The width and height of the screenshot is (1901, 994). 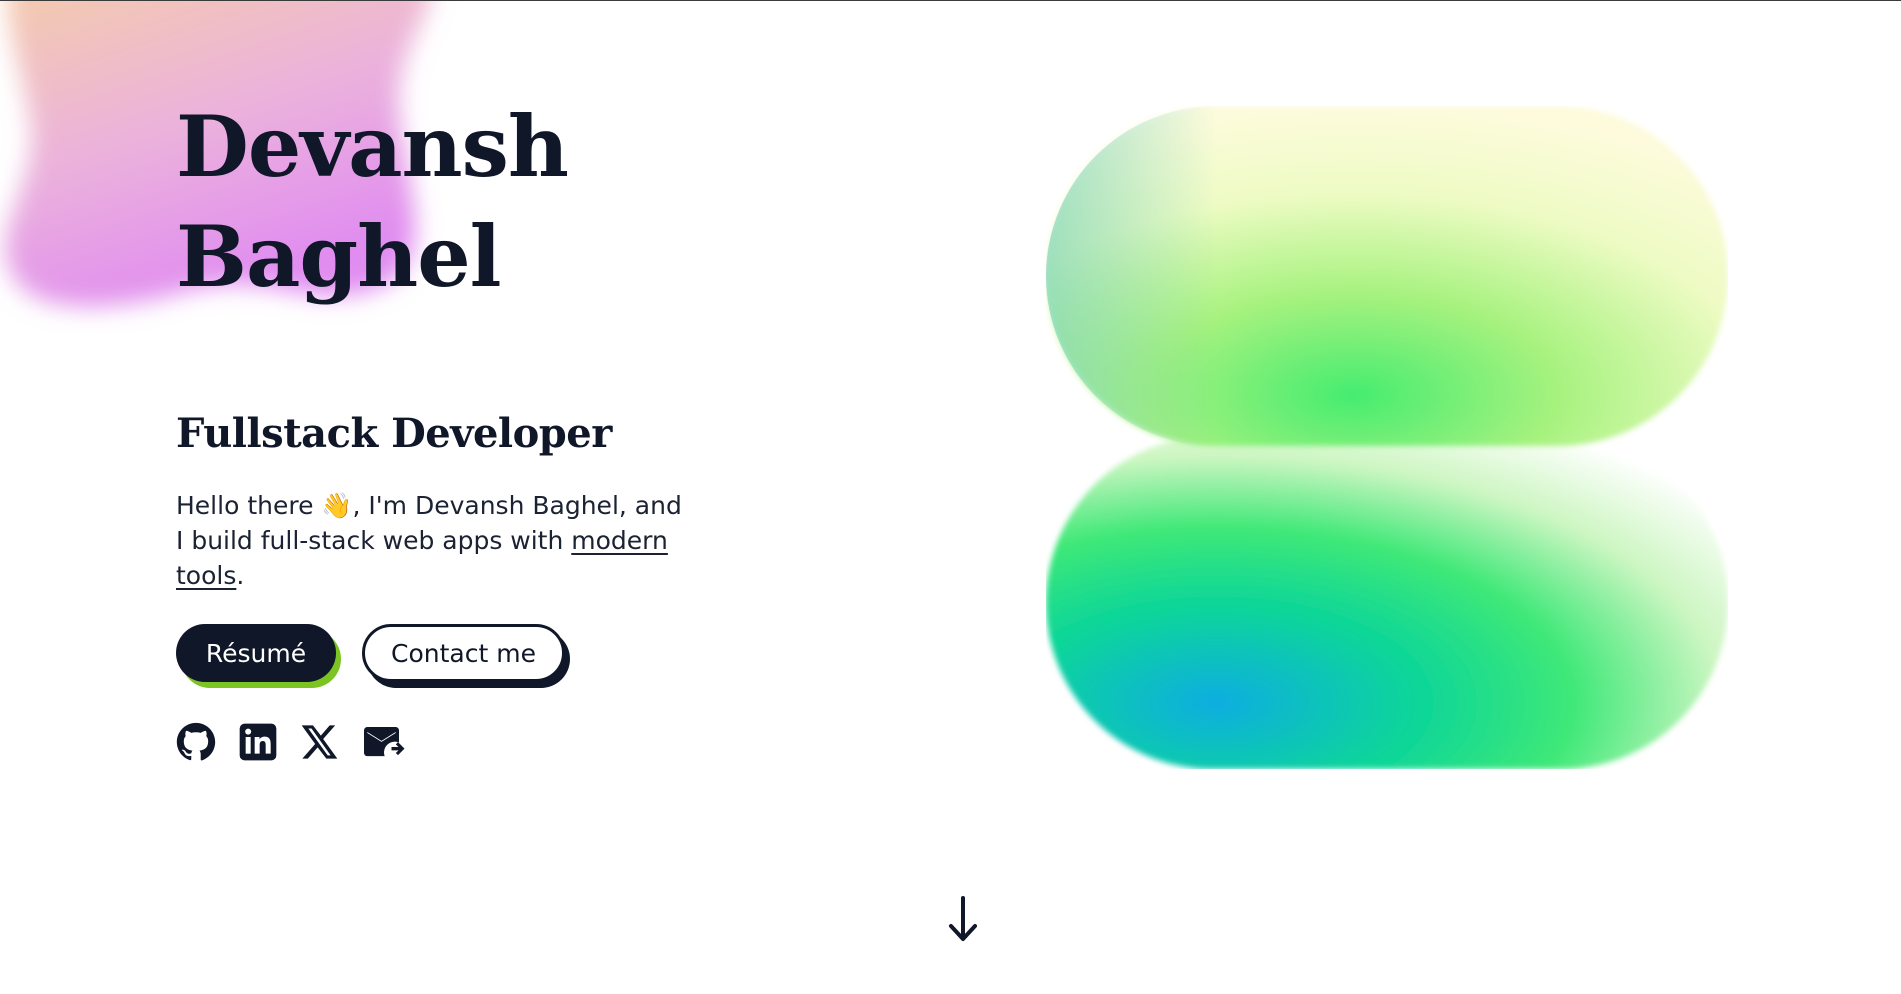 I want to click on name-first: Devansh, so click(x=372, y=146).